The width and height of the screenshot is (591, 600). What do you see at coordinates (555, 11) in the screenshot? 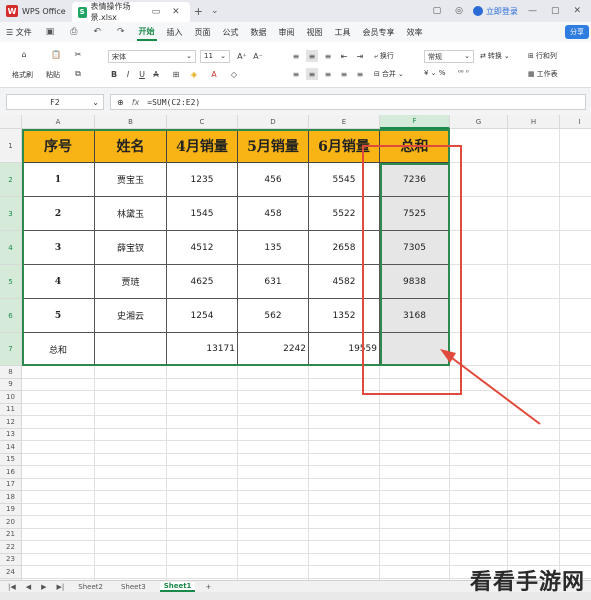
I see `maximize-icon: ▢` at bounding box center [555, 11].